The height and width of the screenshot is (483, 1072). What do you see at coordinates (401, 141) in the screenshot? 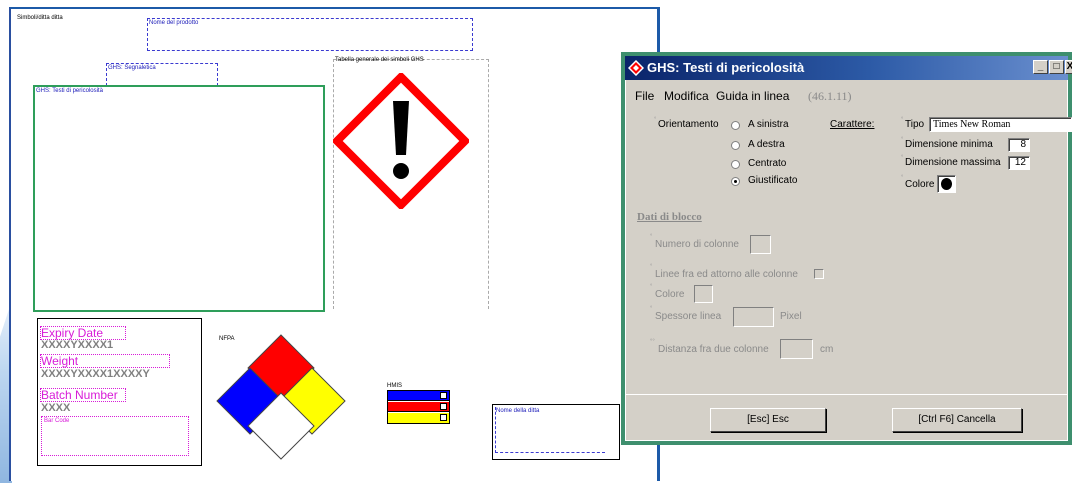
I see `ghs-exclamation-icon` at bounding box center [401, 141].